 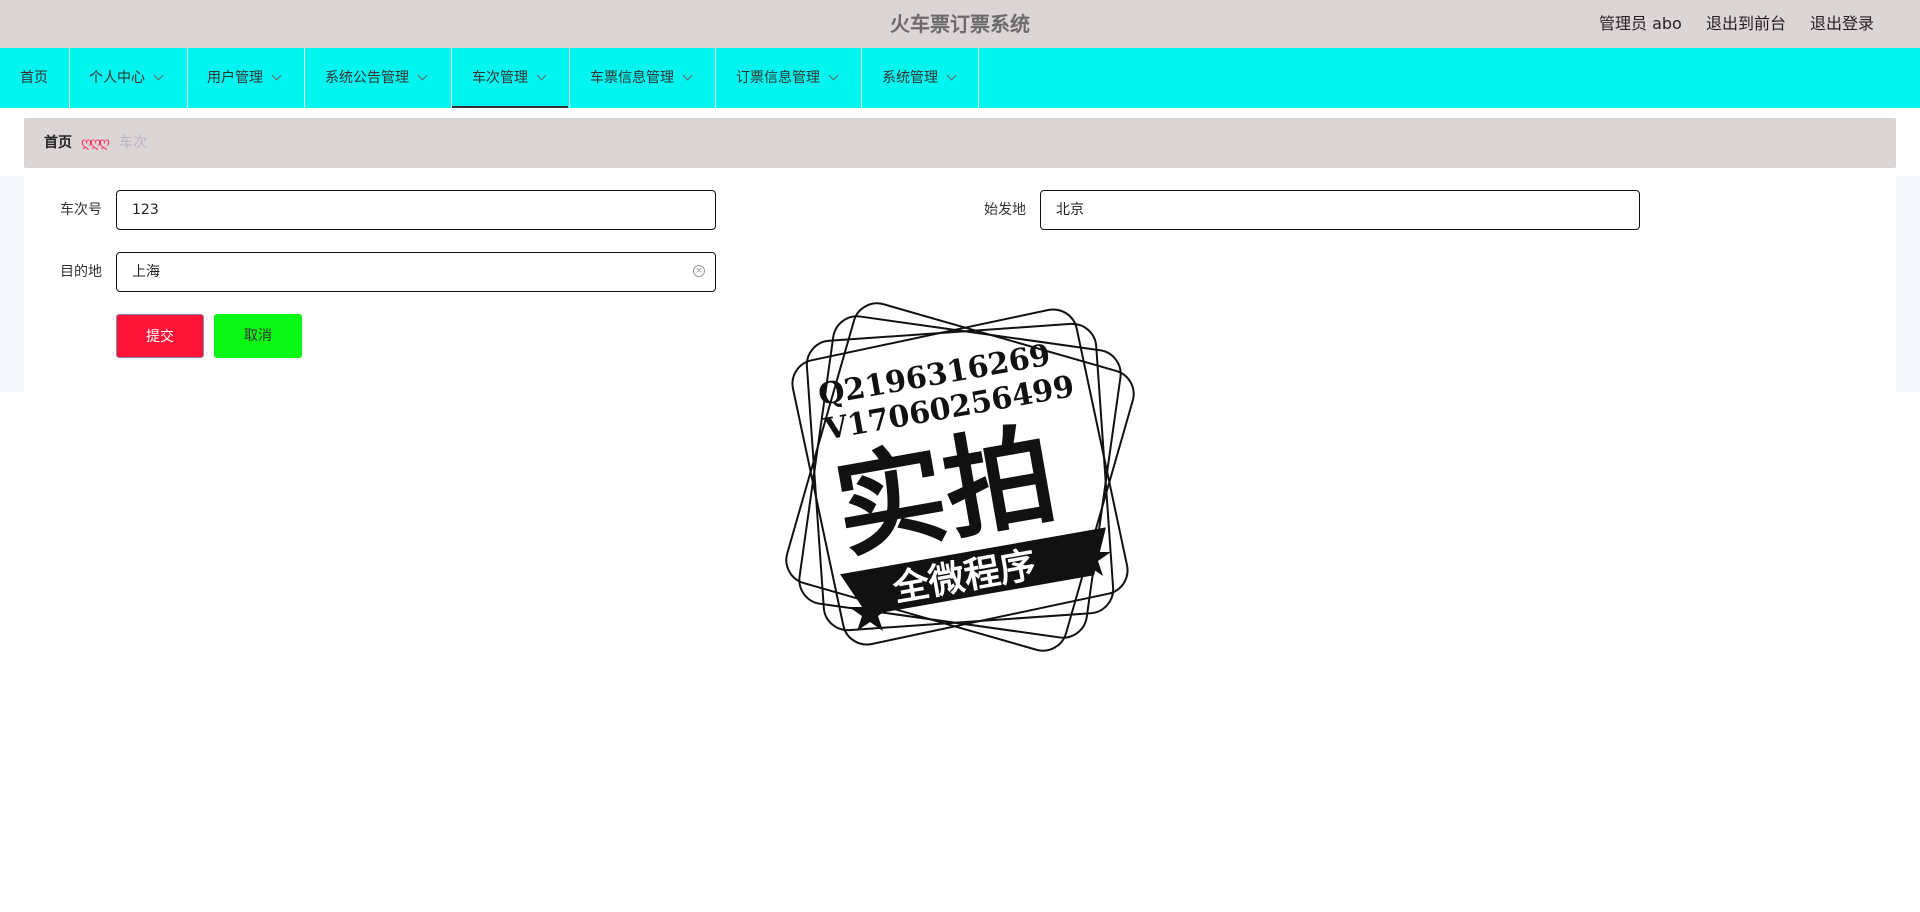 I want to click on nav-item-train-management: 车次管理, so click(x=510, y=78).